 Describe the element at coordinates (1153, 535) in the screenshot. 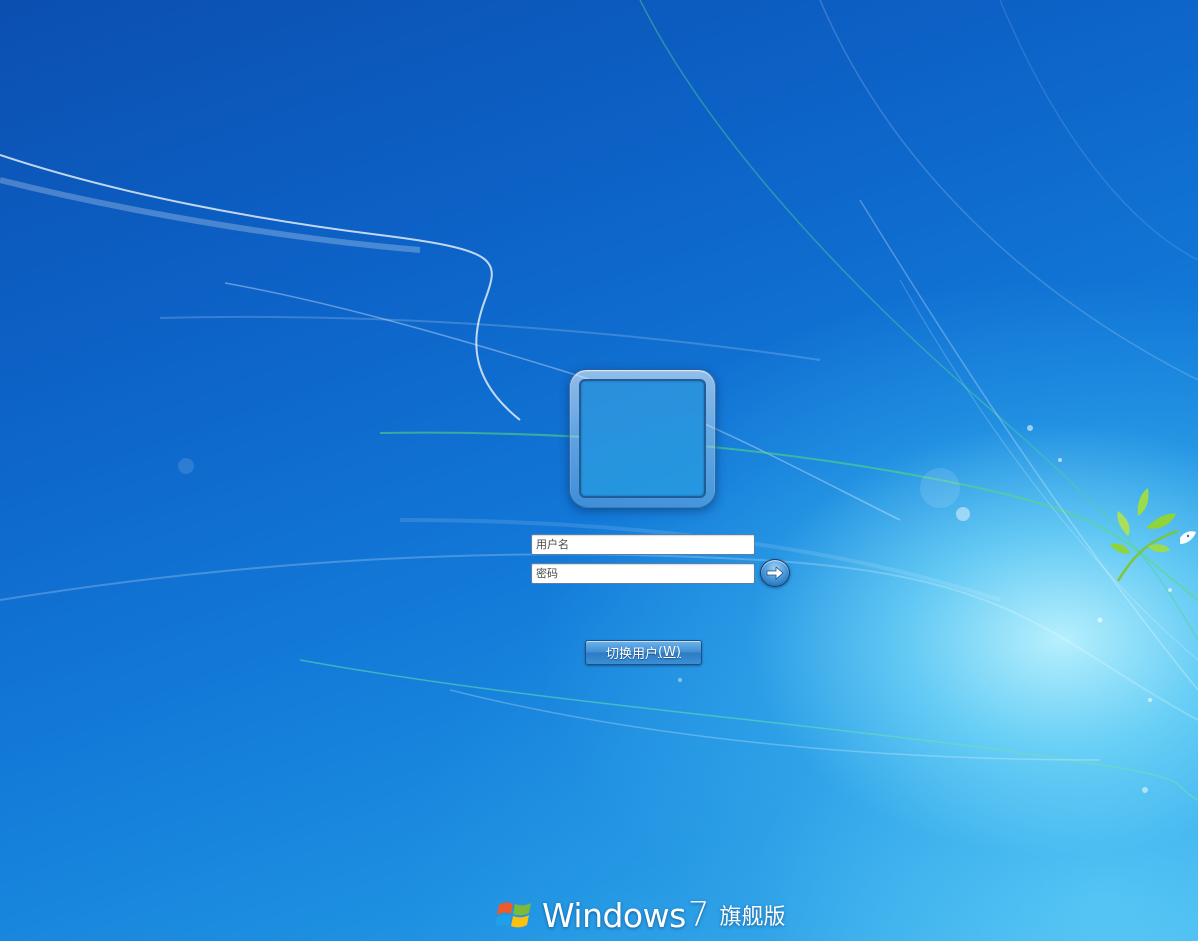

I see `bird-branch-icon` at that location.